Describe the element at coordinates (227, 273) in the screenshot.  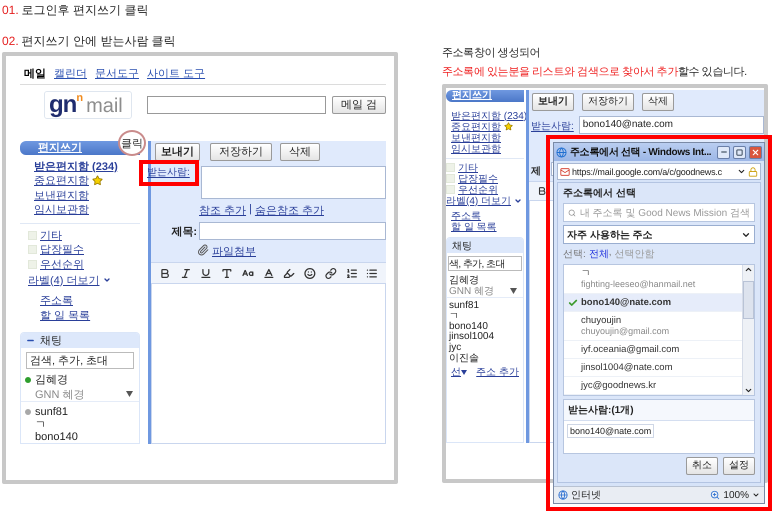
I see `font-icon` at that location.